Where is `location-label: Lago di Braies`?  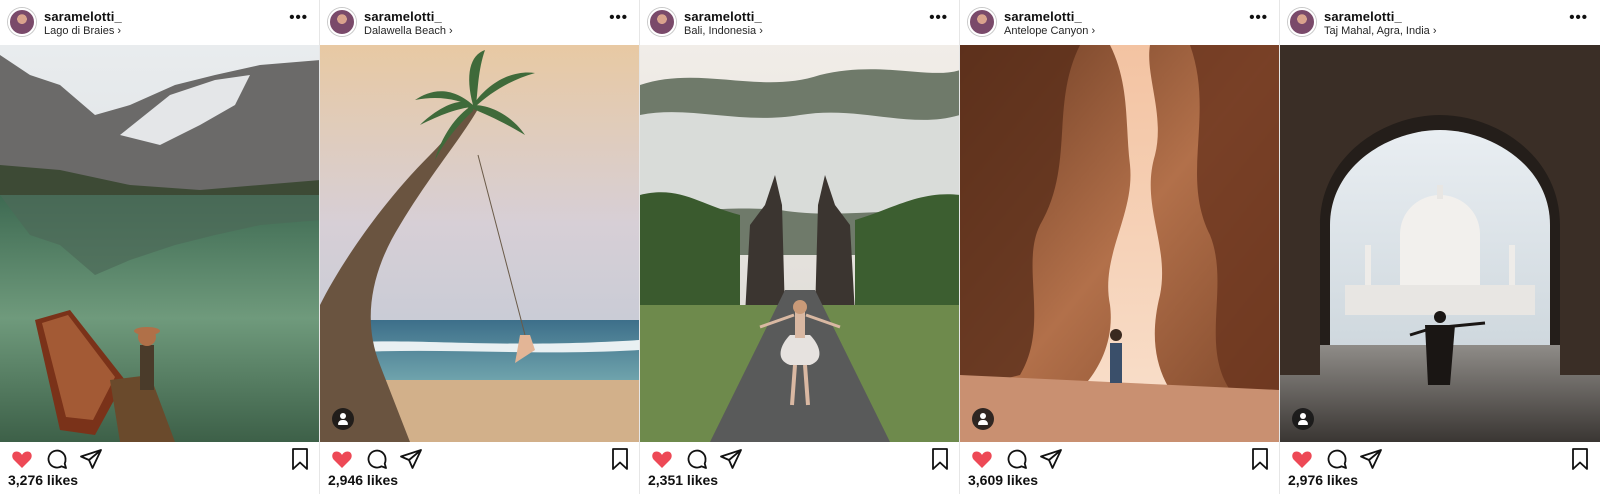 location-label: Lago di Braies is located at coordinates (79, 31).